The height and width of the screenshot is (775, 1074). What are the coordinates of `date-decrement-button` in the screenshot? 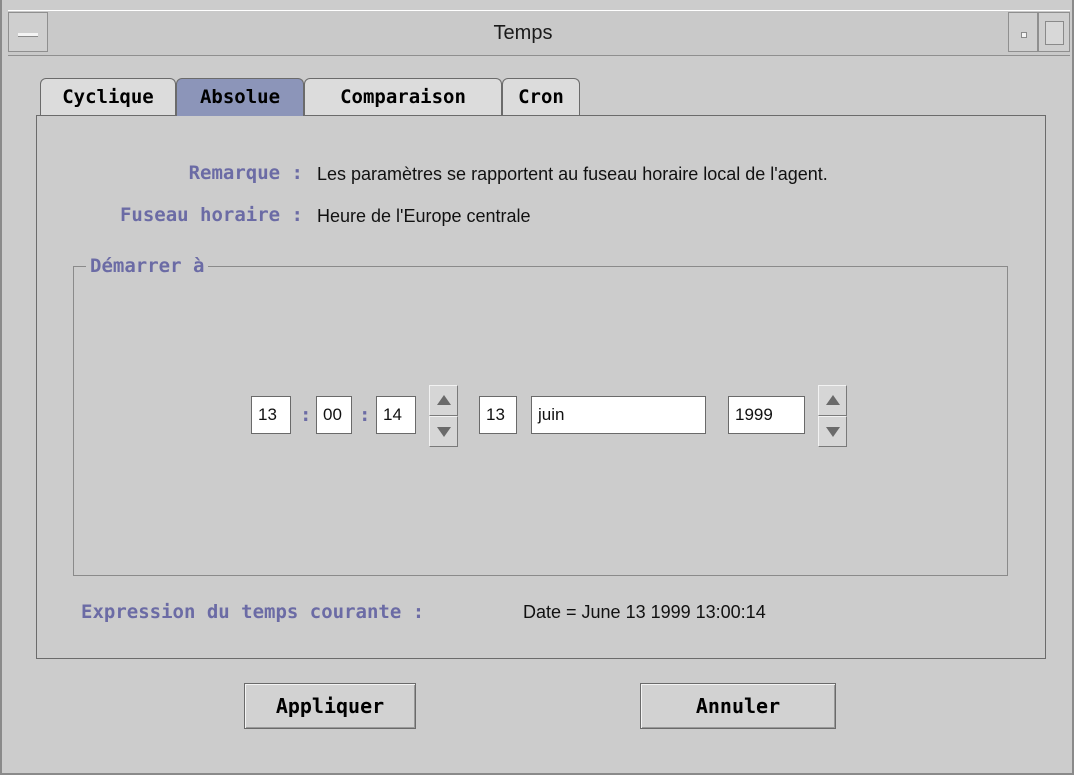 It's located at (832, 431).